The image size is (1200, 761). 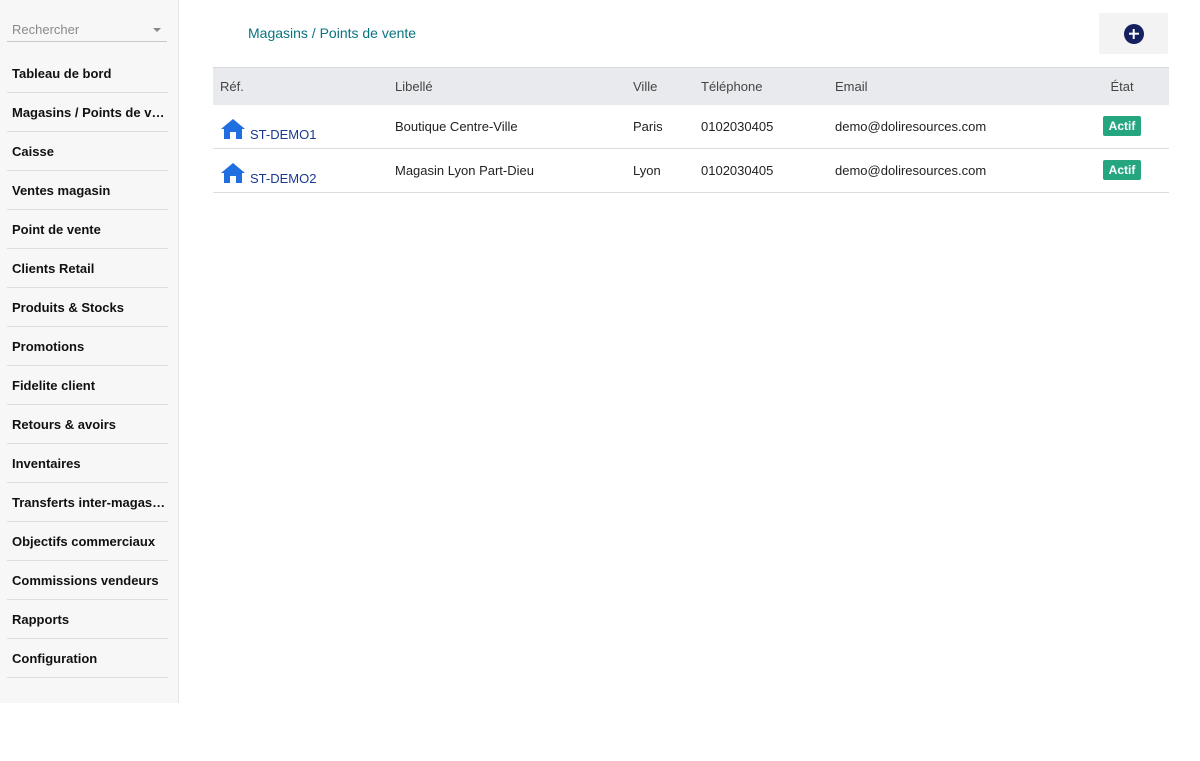 I want to click on cell-label: Magasin Lyon Part-Dieu, so click(x=464, y=170).